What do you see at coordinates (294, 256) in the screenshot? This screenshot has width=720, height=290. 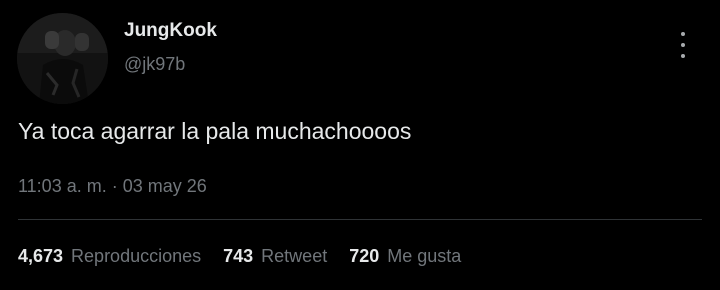 I see `stat-retweets-label: Retweet` at bounding box center [294, 256].